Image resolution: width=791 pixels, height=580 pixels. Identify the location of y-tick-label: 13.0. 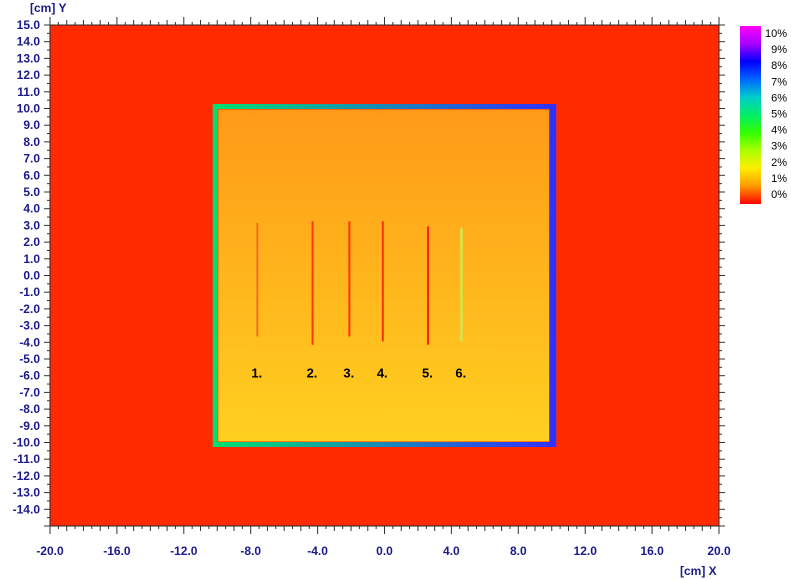
(29, 58).